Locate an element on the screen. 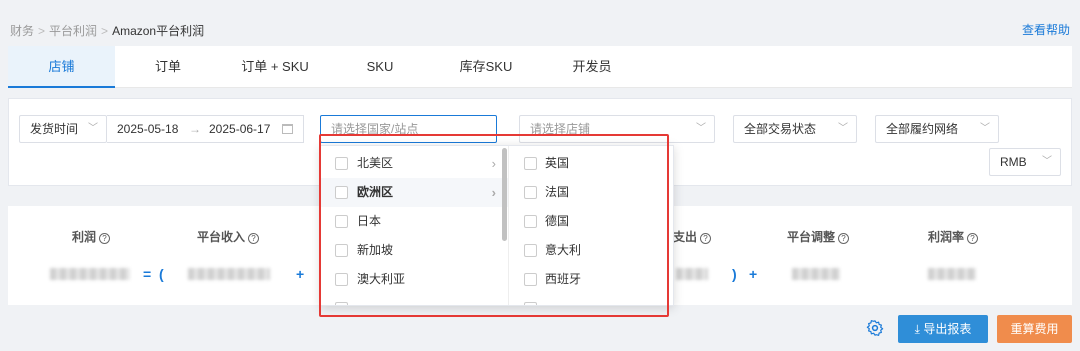  trade-status-value: 全部交易状态 is located at coordinates (780, 129).